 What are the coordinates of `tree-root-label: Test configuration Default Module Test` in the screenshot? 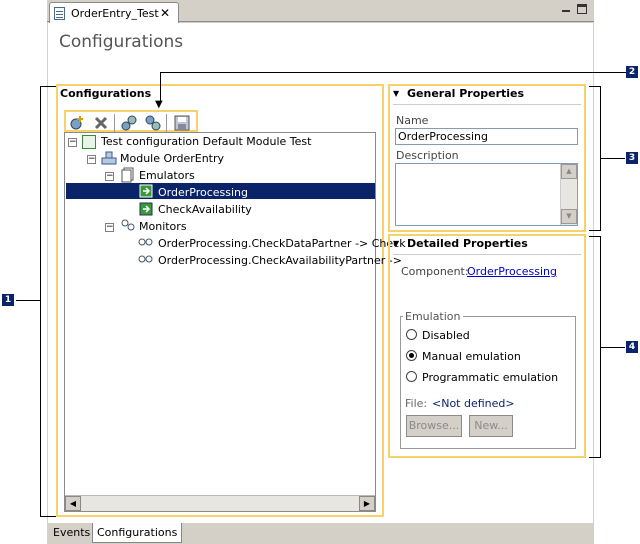 It's located at (206, 141).